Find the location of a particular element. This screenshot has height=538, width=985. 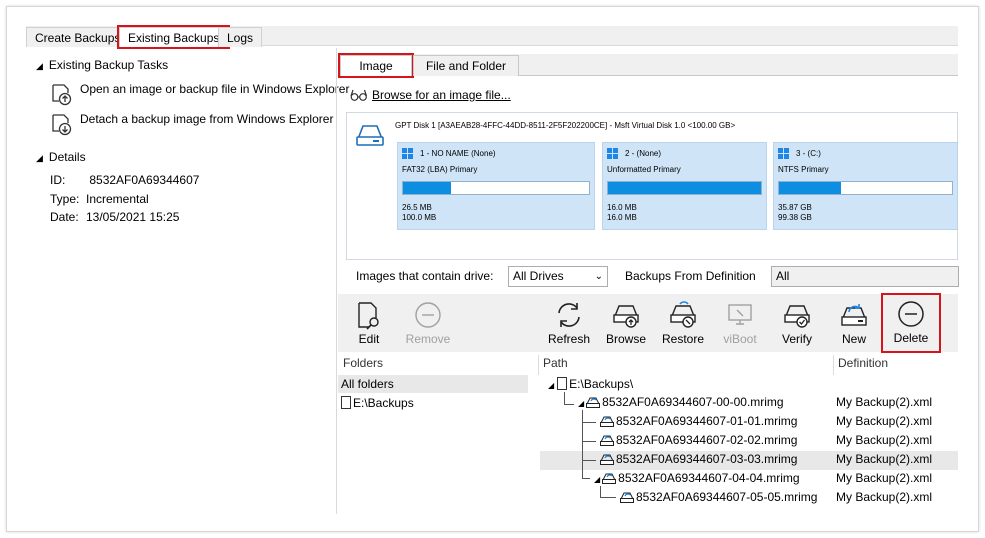

folder-item-backups: E:\Backups is located at coordinates (433, 403).